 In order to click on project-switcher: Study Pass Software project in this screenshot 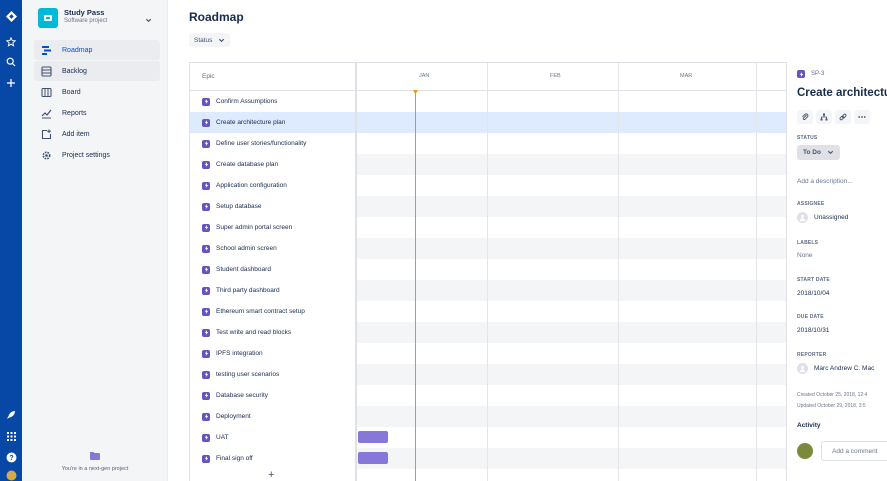, I will do `click(100, 18)`.